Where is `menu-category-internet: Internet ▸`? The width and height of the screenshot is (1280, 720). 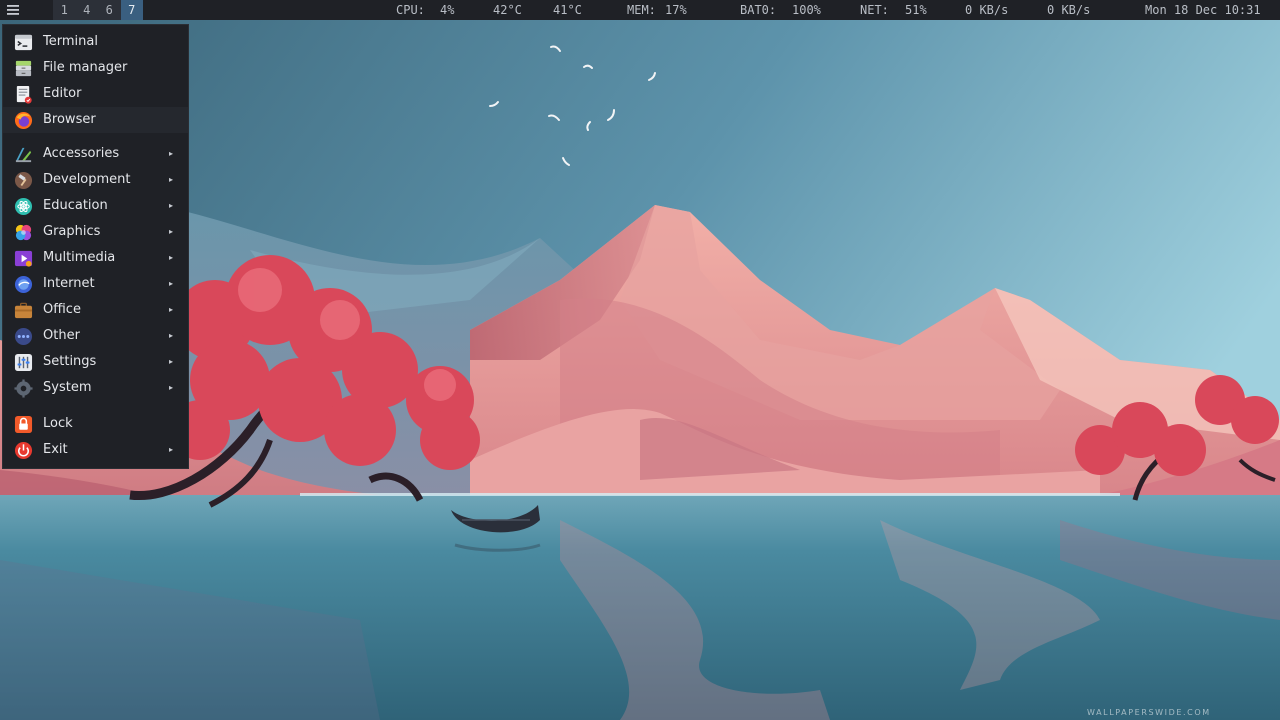
menu-category-internet: Internet ▸ is located at coordinates (95, 284).